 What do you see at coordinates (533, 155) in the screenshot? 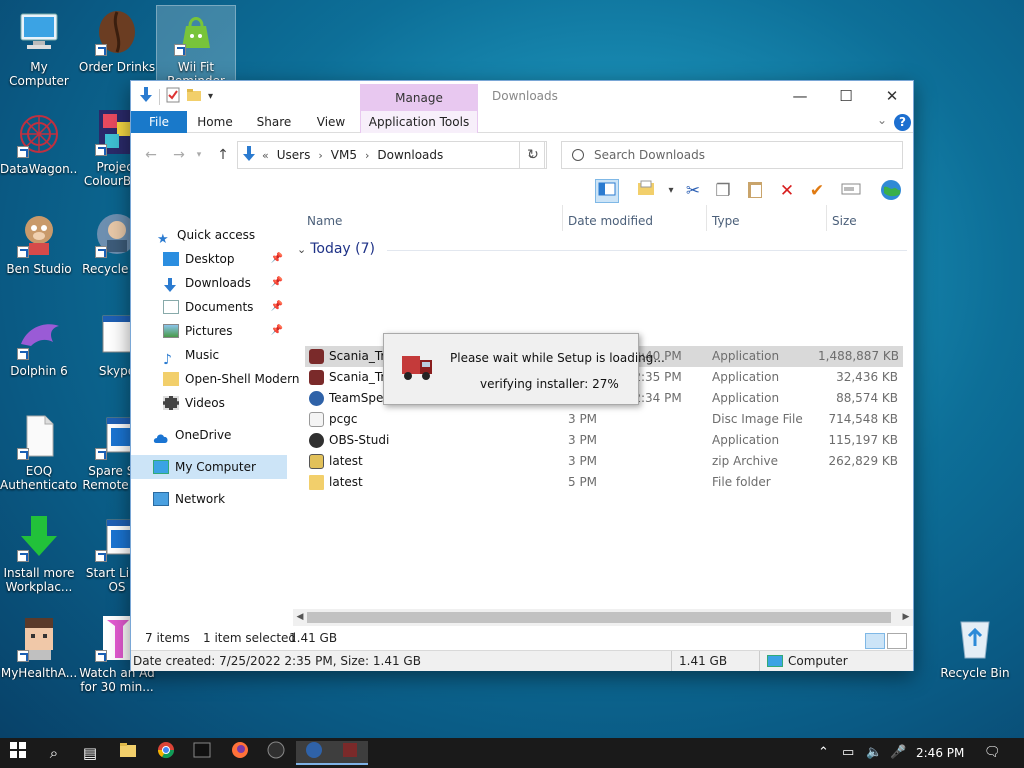
I see `refresh-icon: ↻` at bounding box center [533, 155].